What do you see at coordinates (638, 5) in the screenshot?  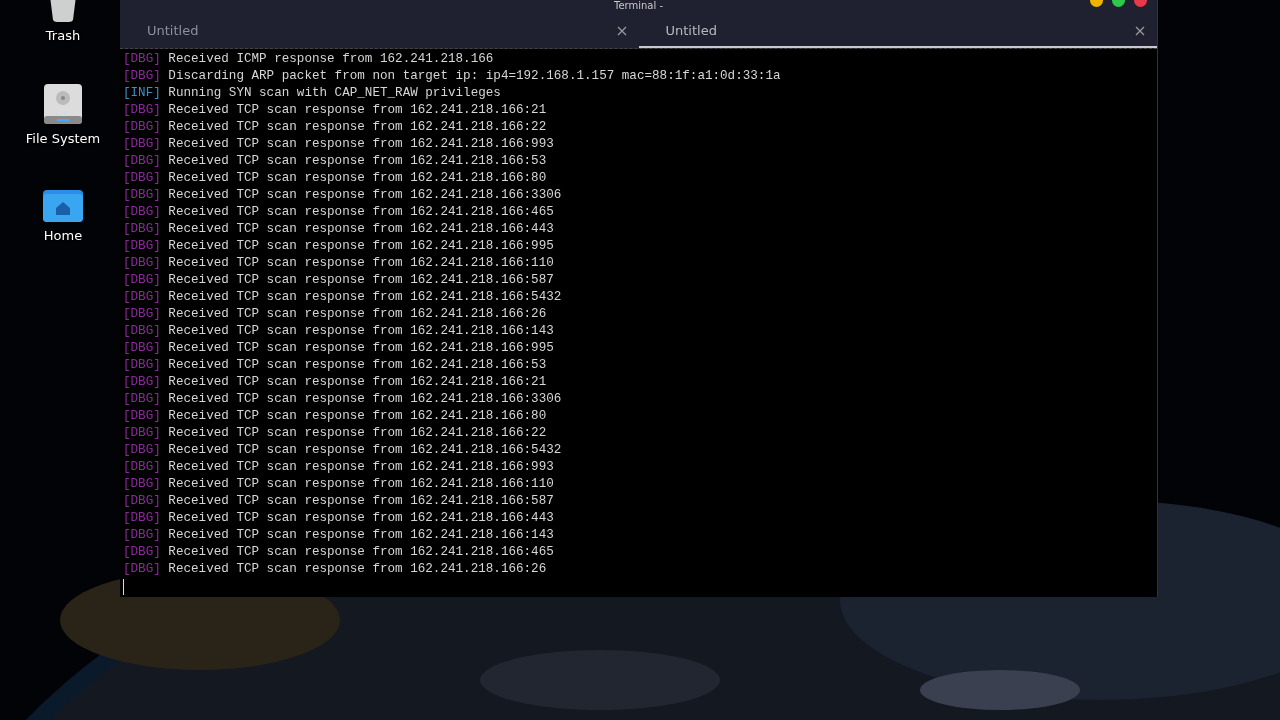 I see `window-title: Terminal -` at bounding box center [638, 5].